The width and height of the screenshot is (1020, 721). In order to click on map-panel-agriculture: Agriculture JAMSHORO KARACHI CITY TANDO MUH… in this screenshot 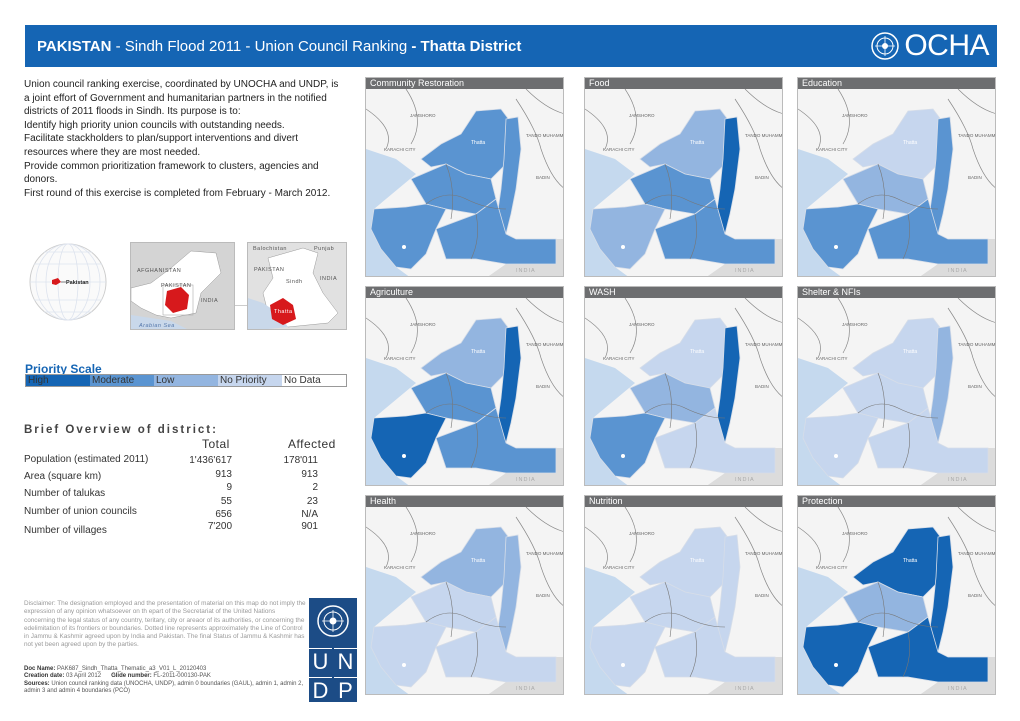, I will do `click(464, 386)`.